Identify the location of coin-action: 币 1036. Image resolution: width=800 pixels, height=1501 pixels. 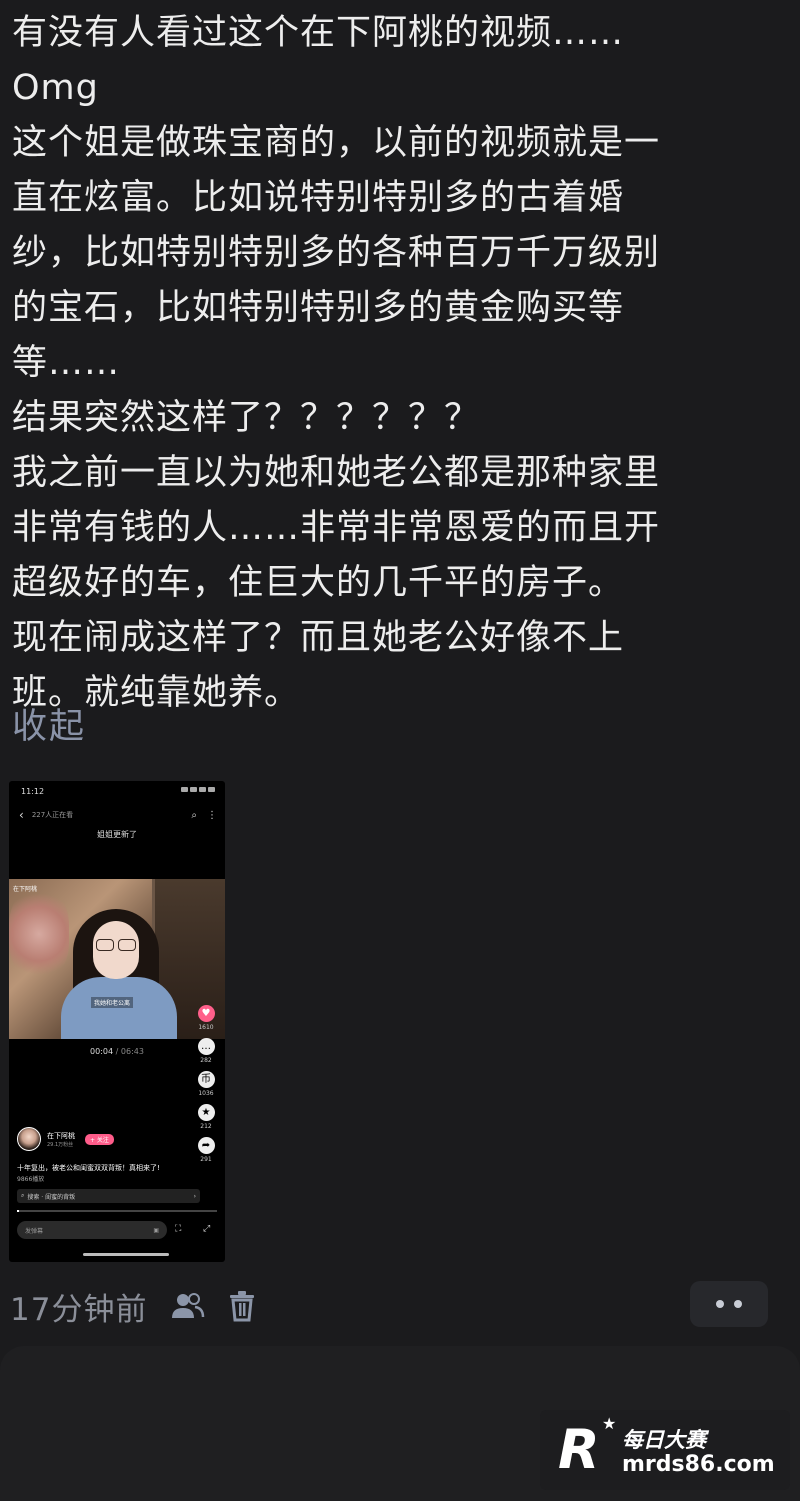
(206, 1084).